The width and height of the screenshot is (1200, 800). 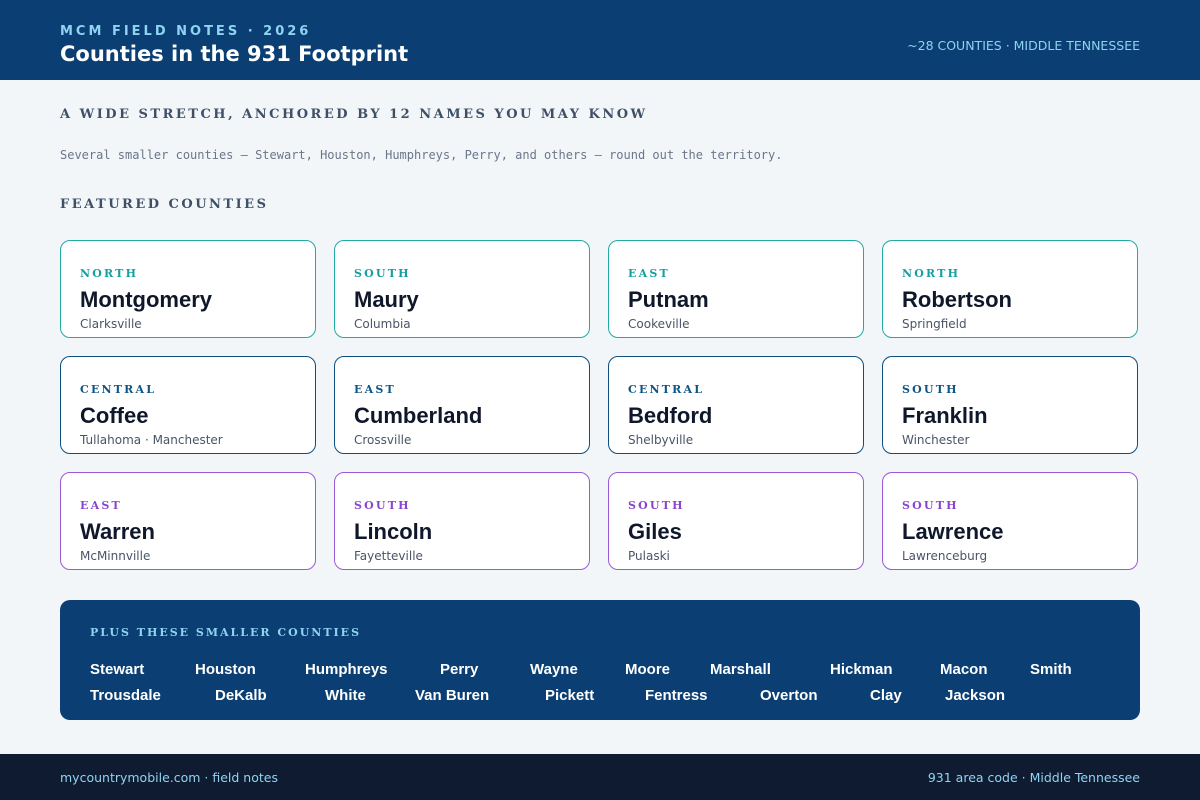 What do you see at coordinates (151, 440) in the screenshot?
I see `county-city: Tullahoma · Manchester` at bounding box center [151, 440].